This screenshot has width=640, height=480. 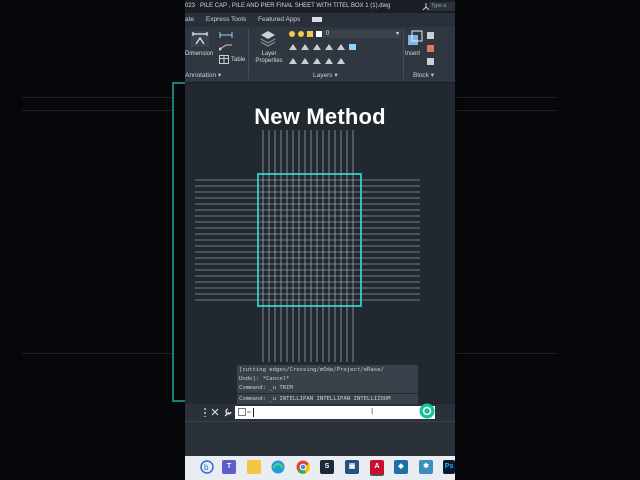 What do you see at coordinates (352, 467) in the screenshot?
I see `store-icon: ▣` at bounding box center [352, 467].